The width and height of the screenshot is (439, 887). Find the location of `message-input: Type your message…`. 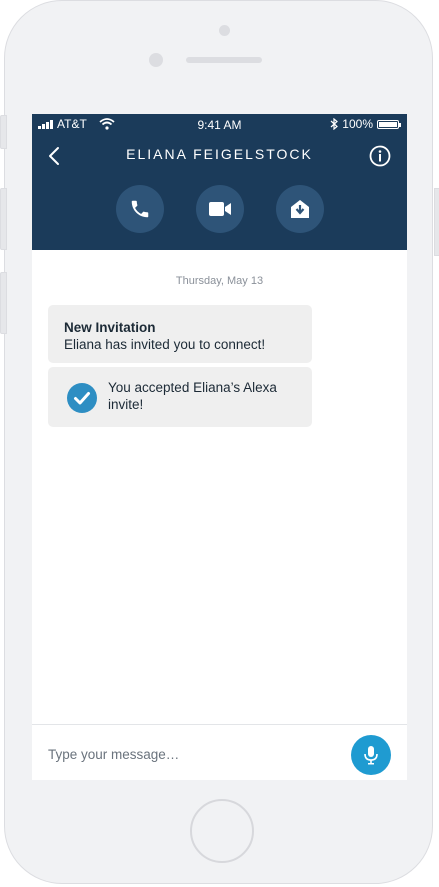

message-input: Type your message… is located at coordinates (113, 754).